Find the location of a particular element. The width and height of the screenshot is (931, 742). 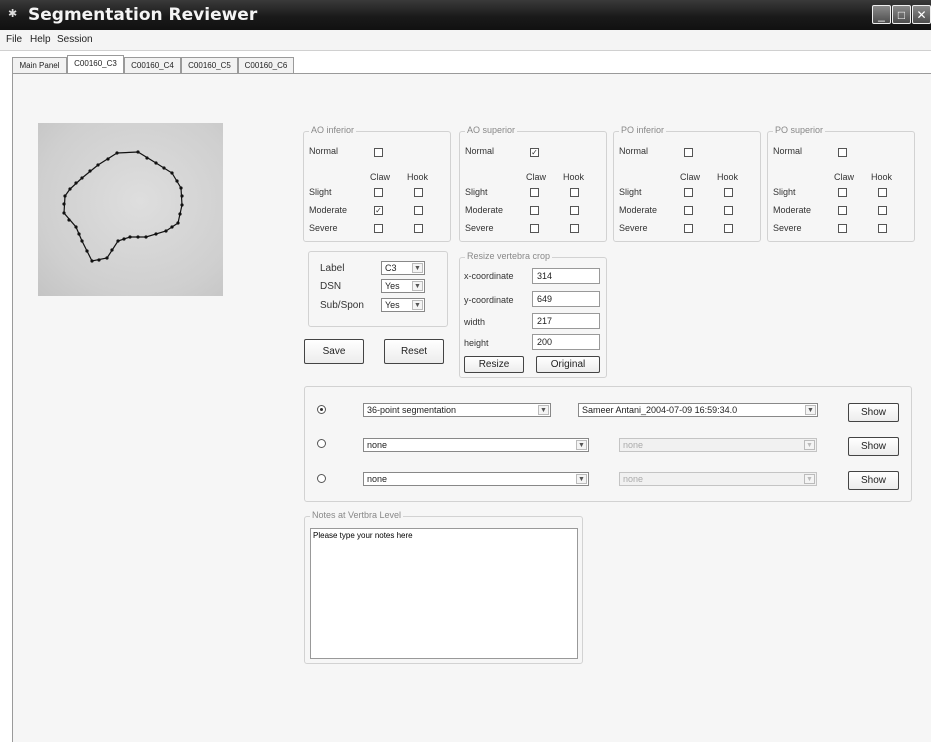

subspon-select: Yes ▼ is located at coordinates (403, 305).